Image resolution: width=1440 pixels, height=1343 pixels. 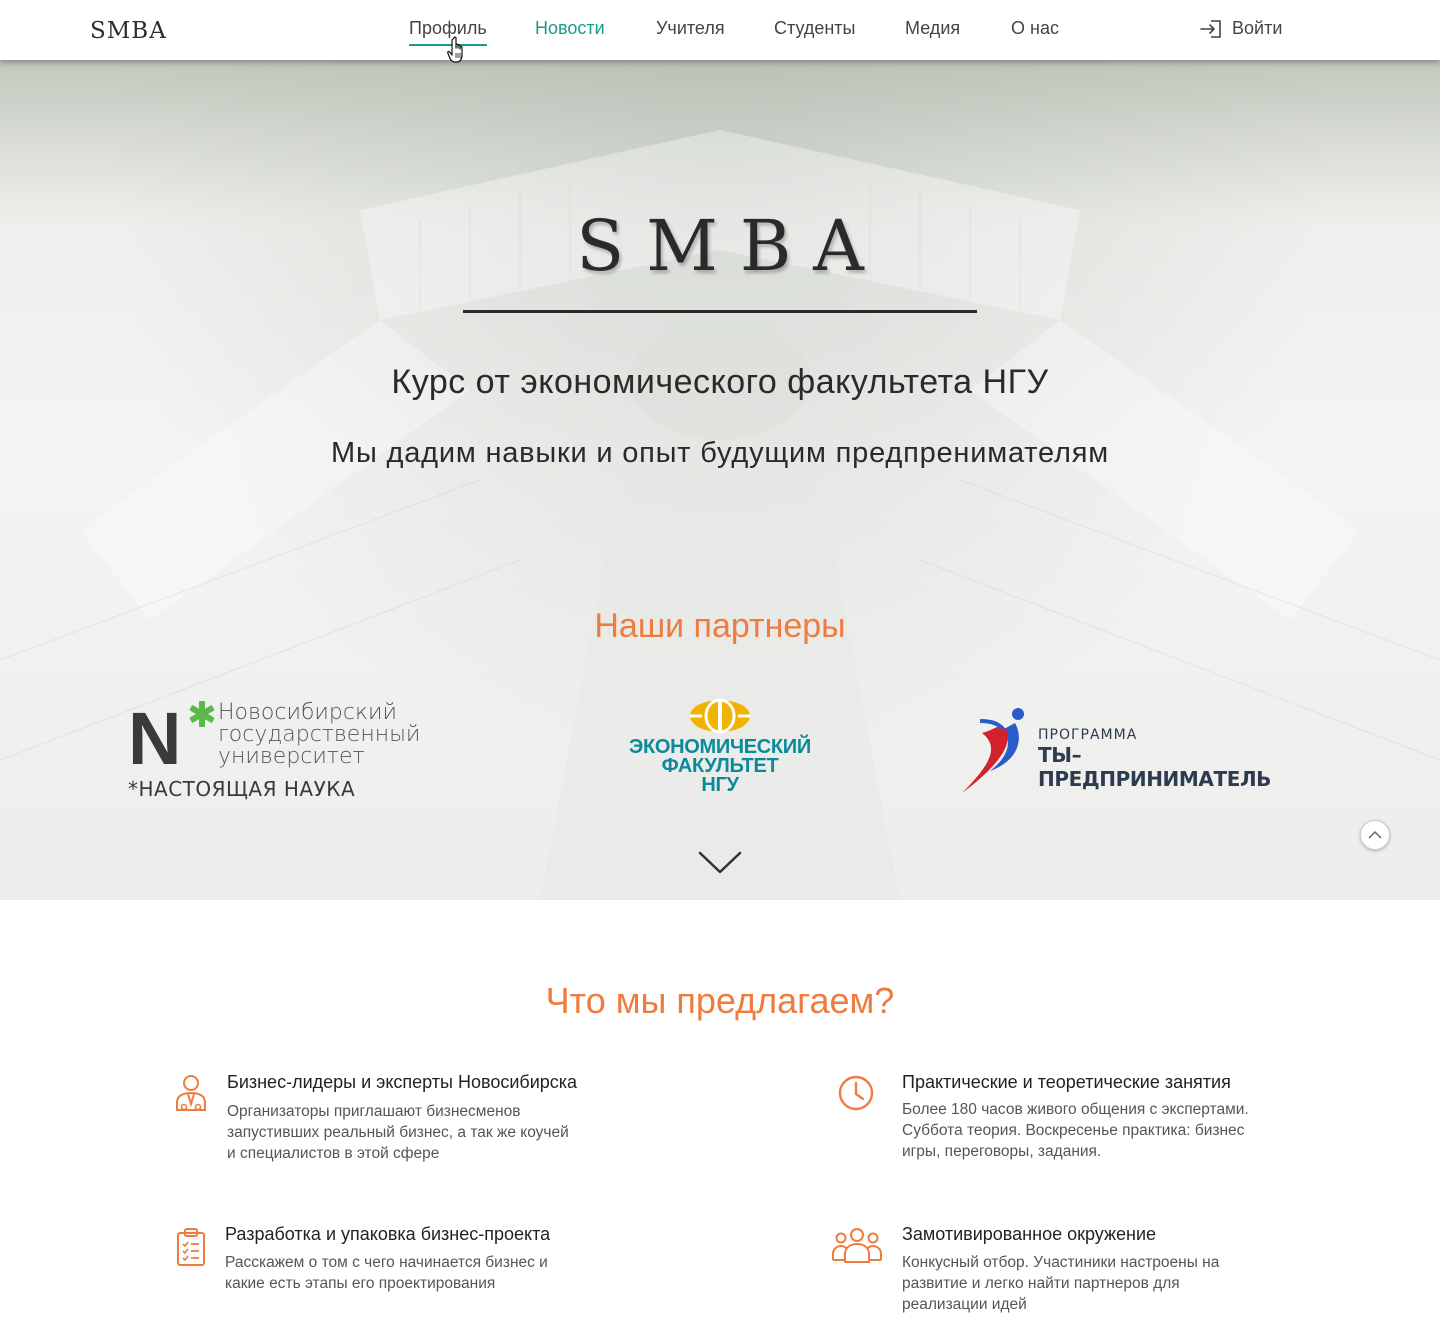 I want to click on feature-description-line: реализации идей, so click(x=964, y=1304).